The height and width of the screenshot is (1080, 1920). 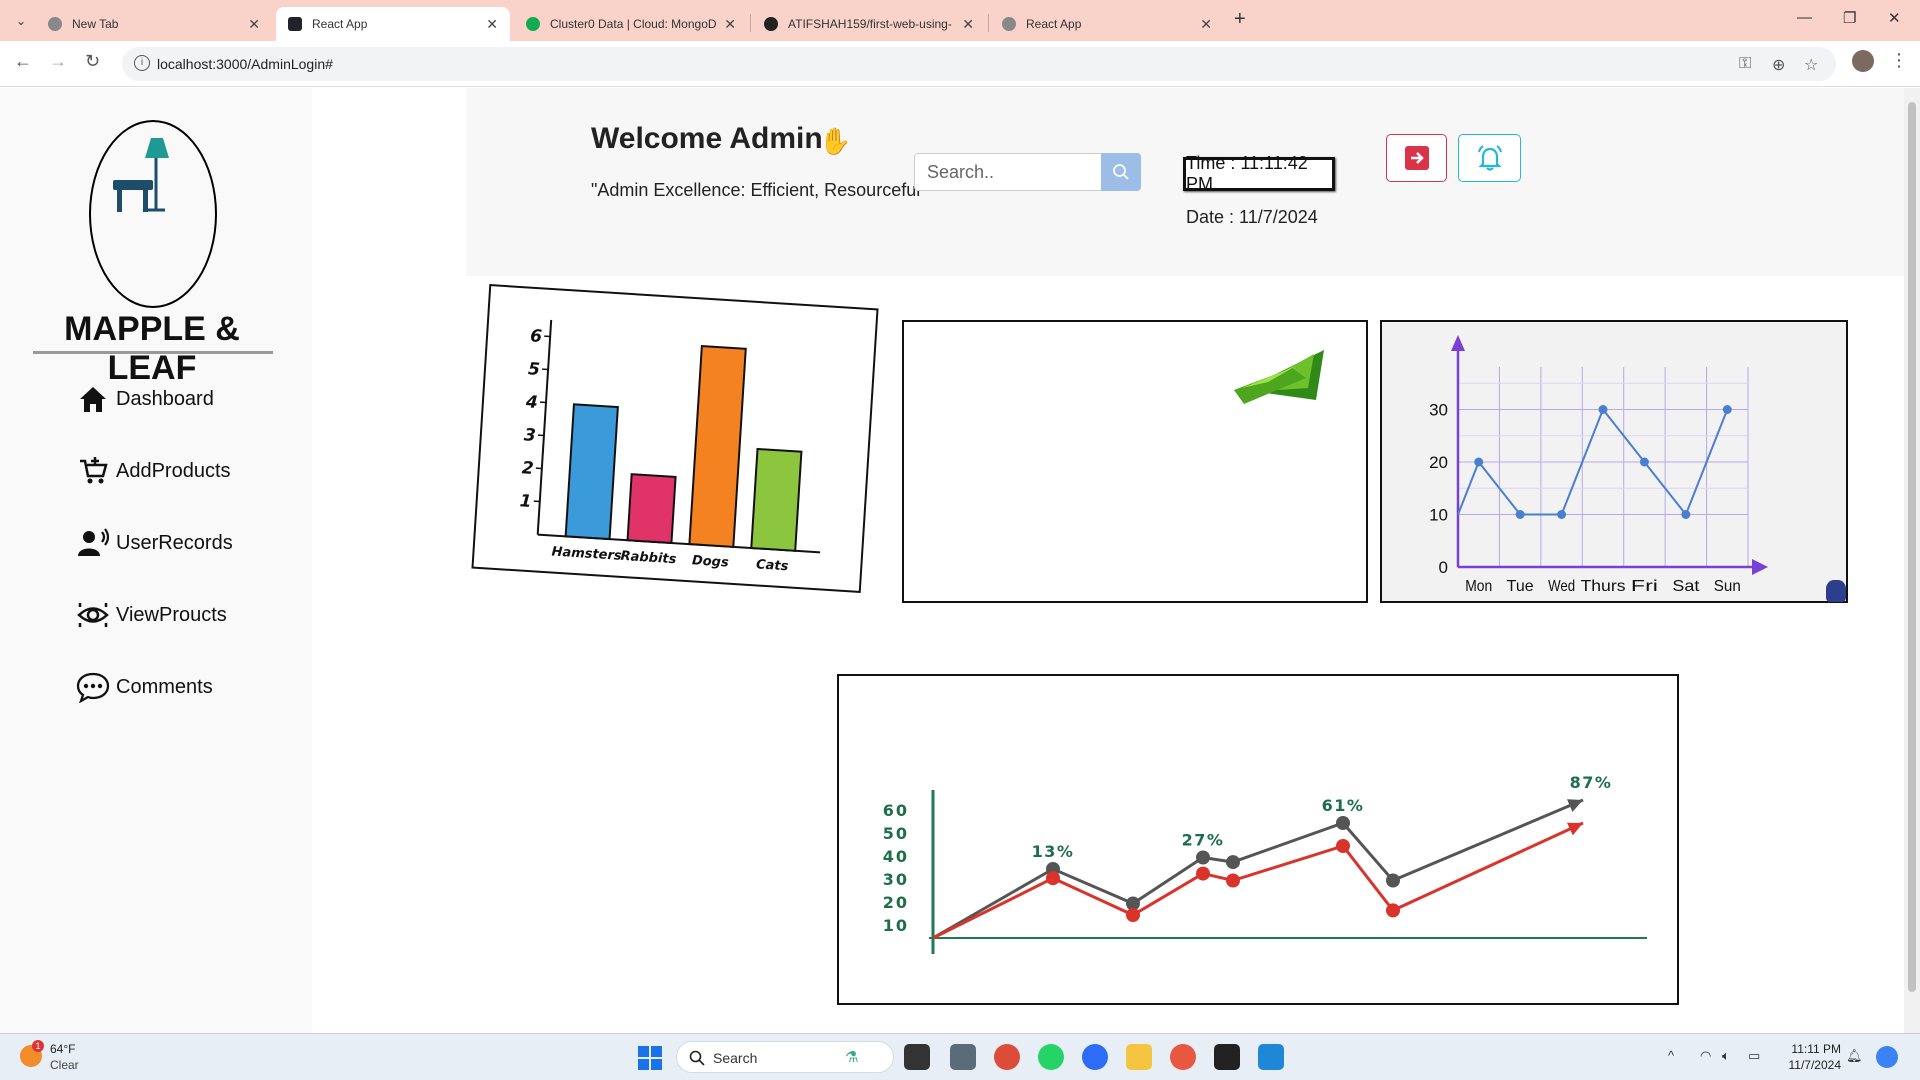 I want to click on chrome-icon, so click(x=1007, y=1057).